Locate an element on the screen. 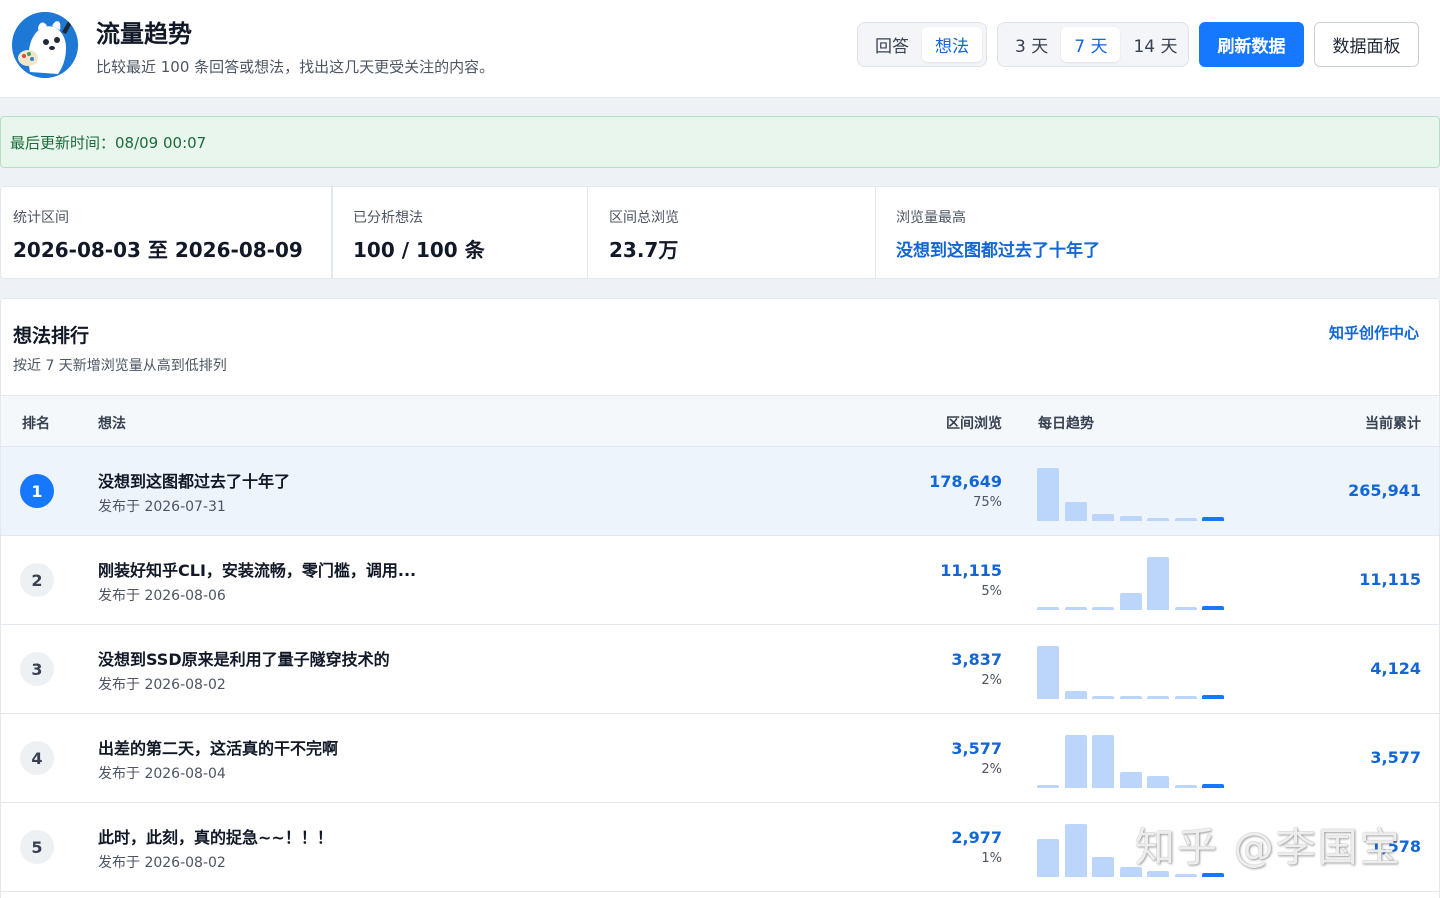 The image size is (1440, 898). range-3-days: 3 天 is located at coordinates (1031, 44).